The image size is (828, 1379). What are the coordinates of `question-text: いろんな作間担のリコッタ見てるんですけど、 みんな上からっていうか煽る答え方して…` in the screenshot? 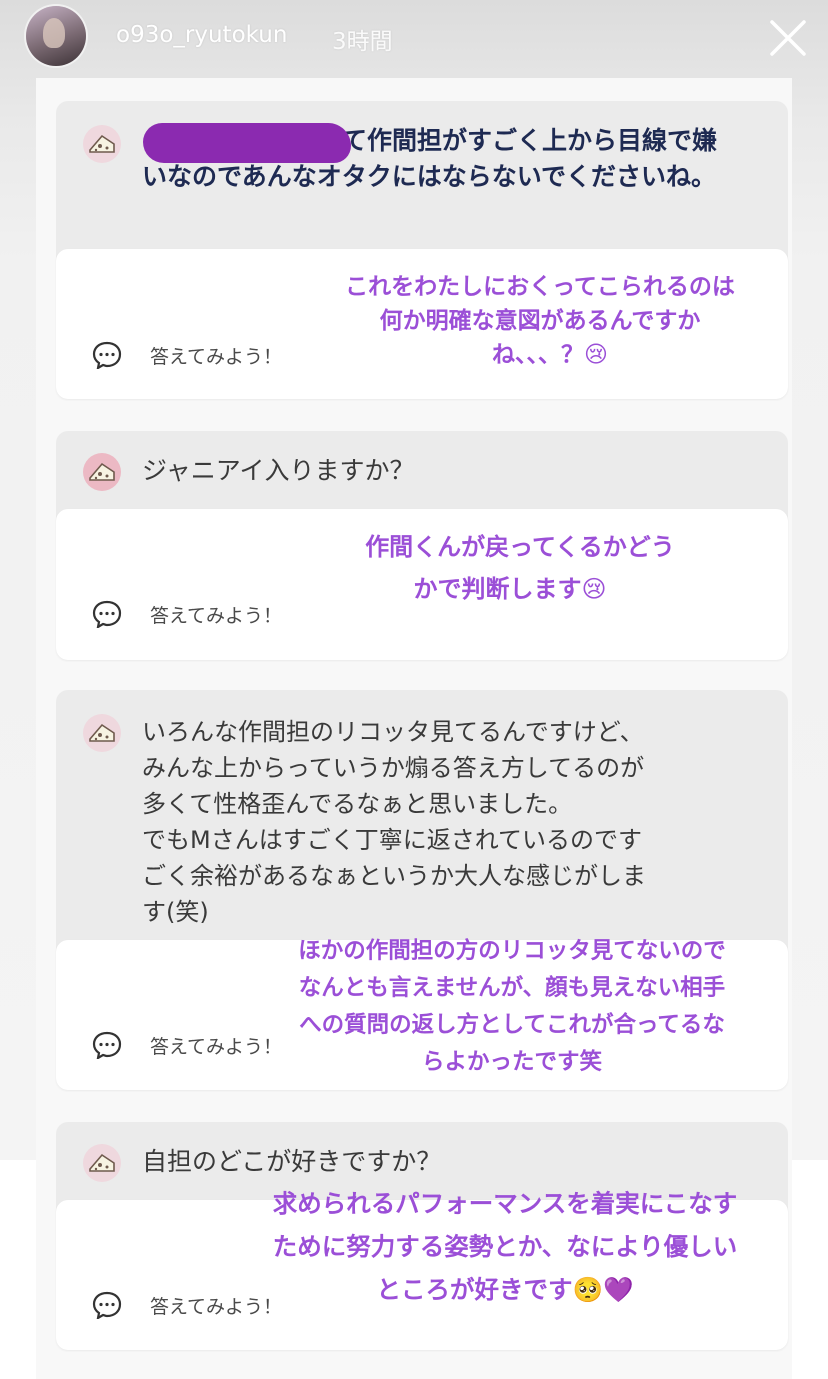 It's located at (394, 822).